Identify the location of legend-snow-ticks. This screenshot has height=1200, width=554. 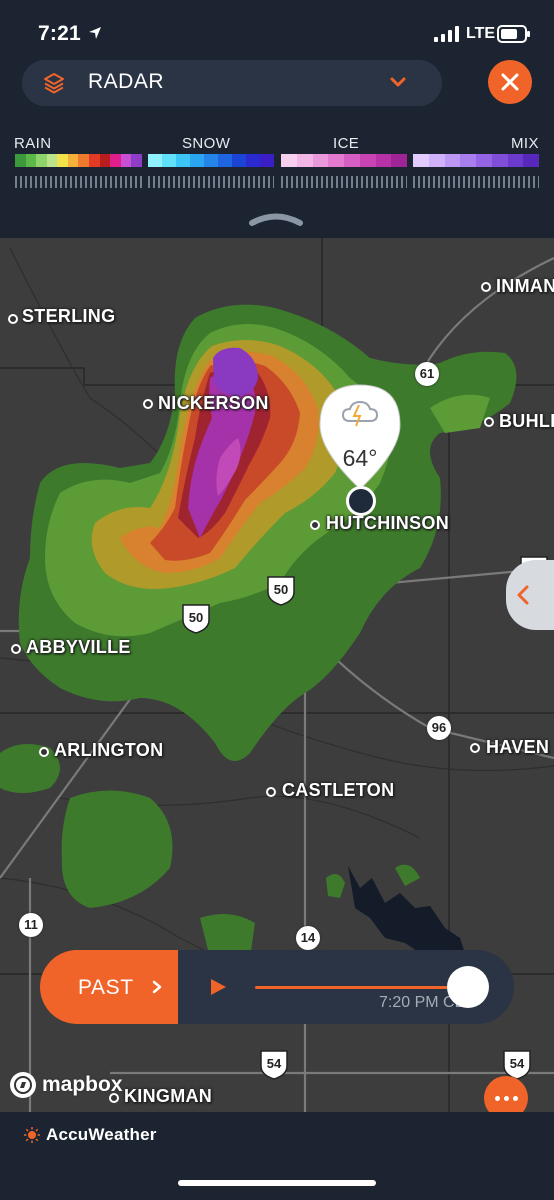
(211, 182).